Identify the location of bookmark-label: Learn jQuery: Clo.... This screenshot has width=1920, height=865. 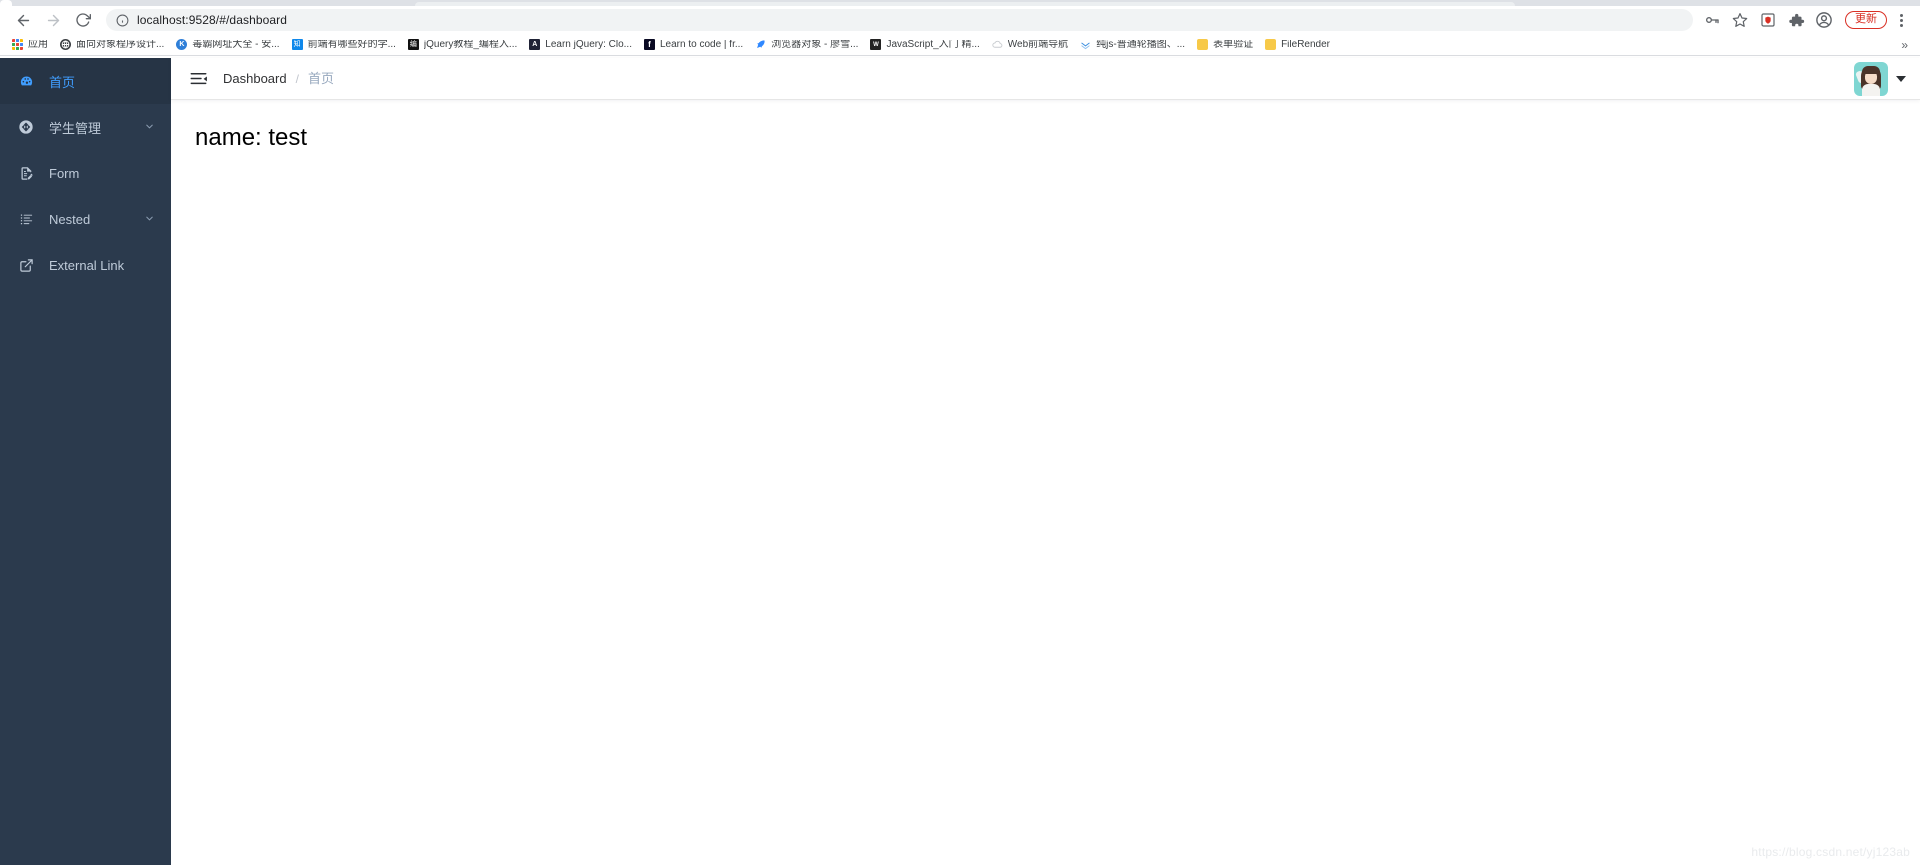
(588, 44).